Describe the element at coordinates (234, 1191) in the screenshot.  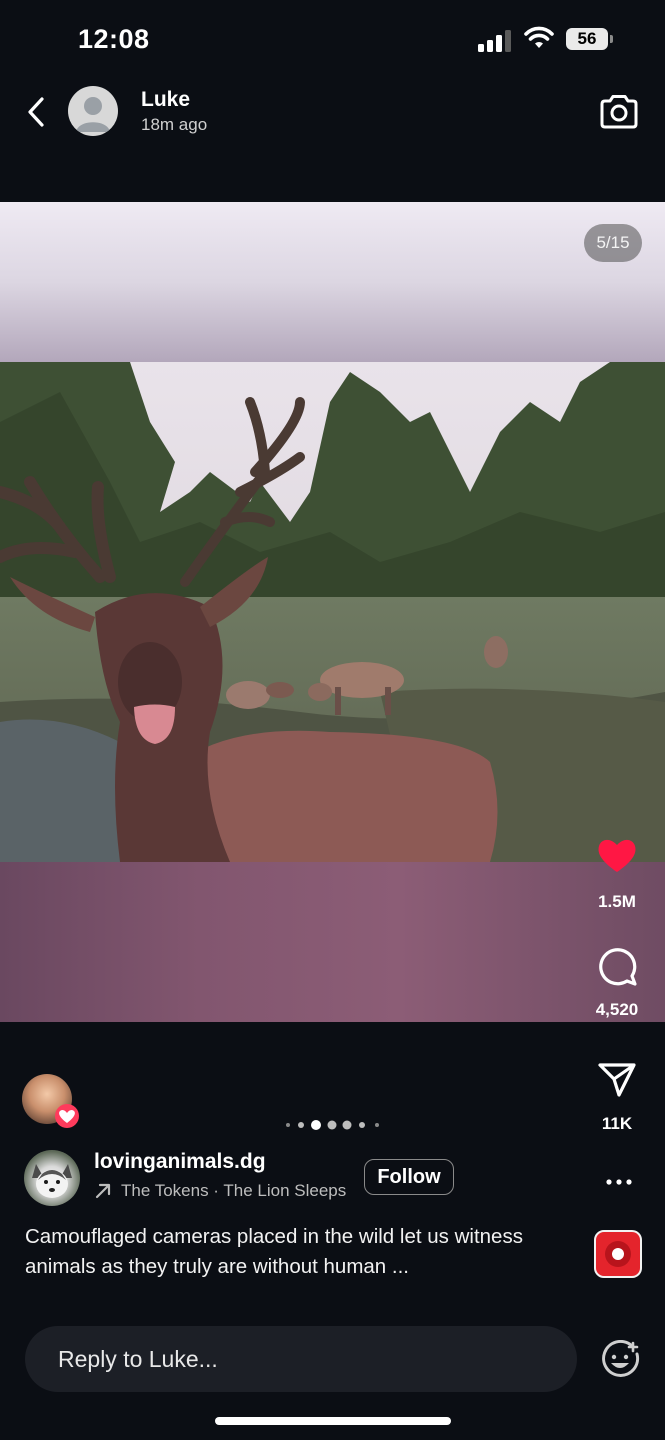
I see `audio-track-label: The Tokens · The Lion Sleeps` at that location.